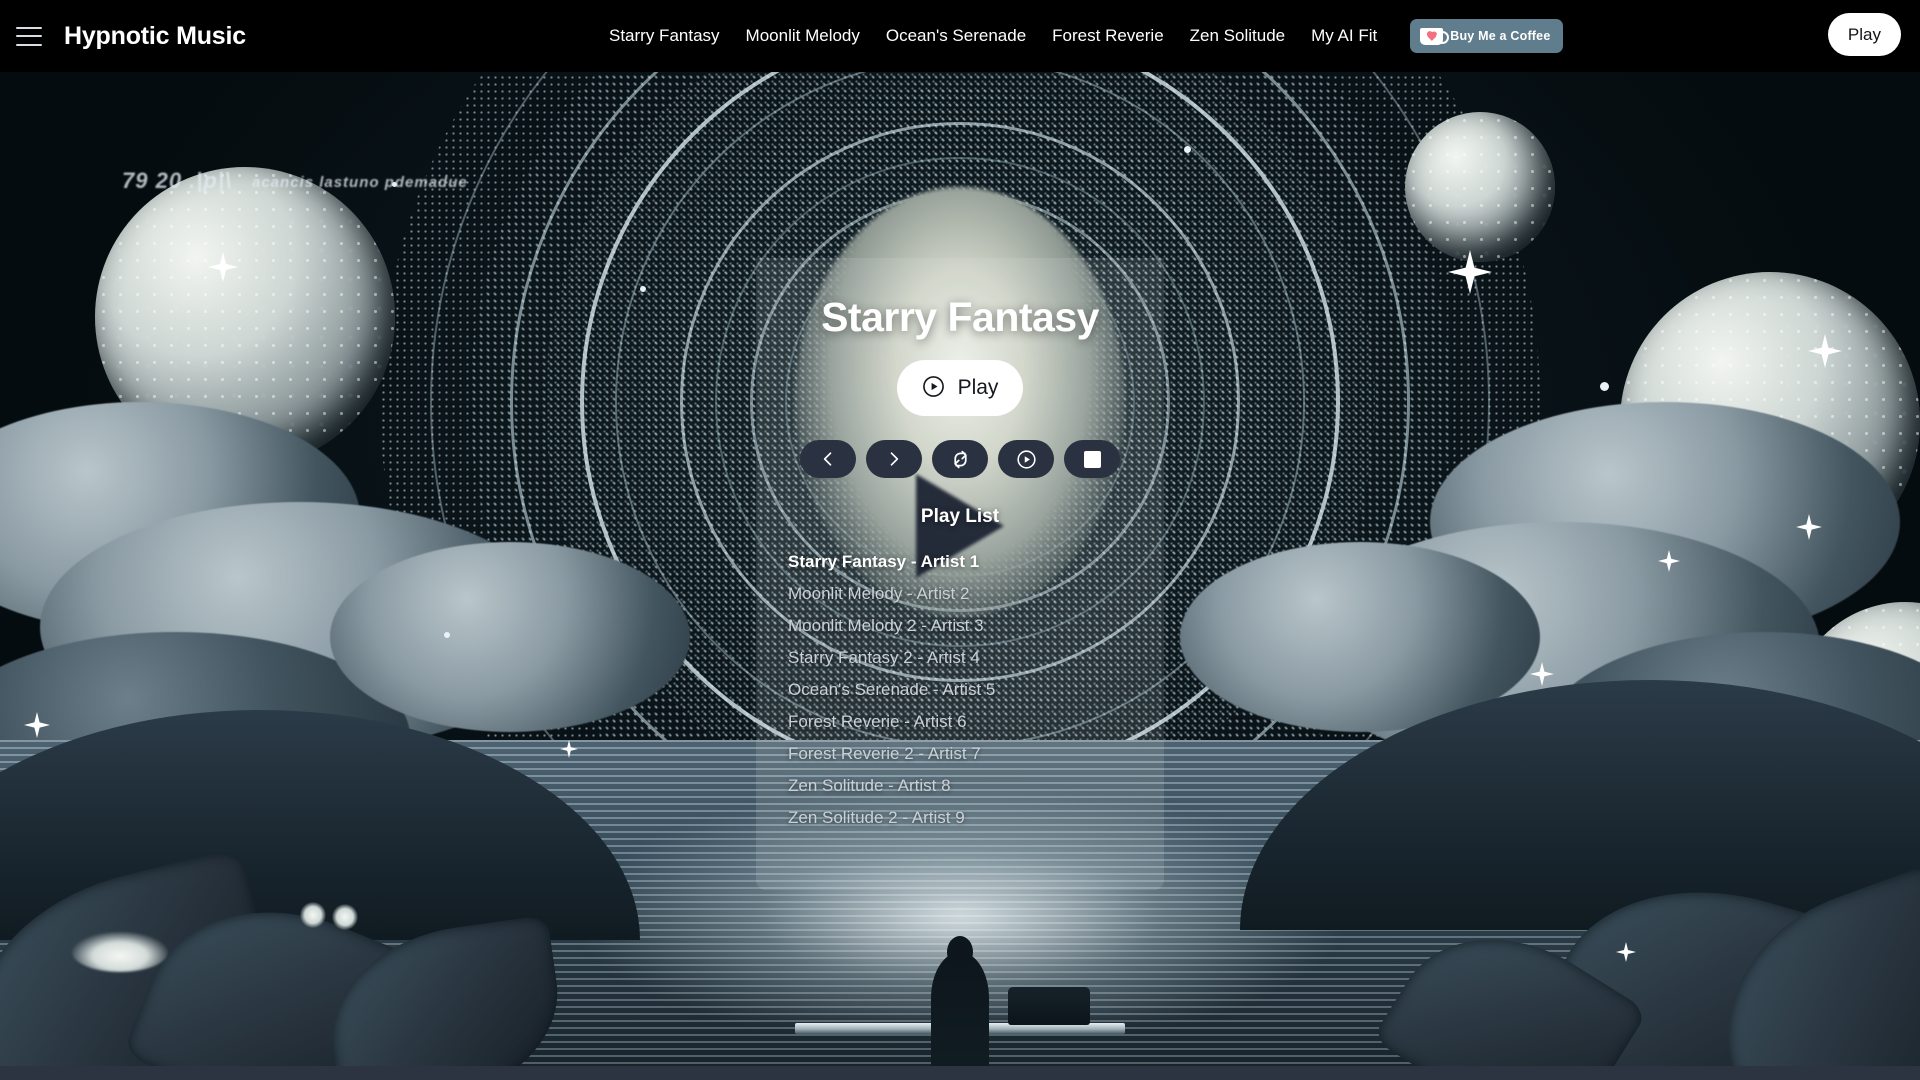 This screenshot has width=1920, height=1080. What do you see at coordinates (960, 1016) in the screenshot?
I see `seated-figure-silhouette` at bounding box center [960, 1016].